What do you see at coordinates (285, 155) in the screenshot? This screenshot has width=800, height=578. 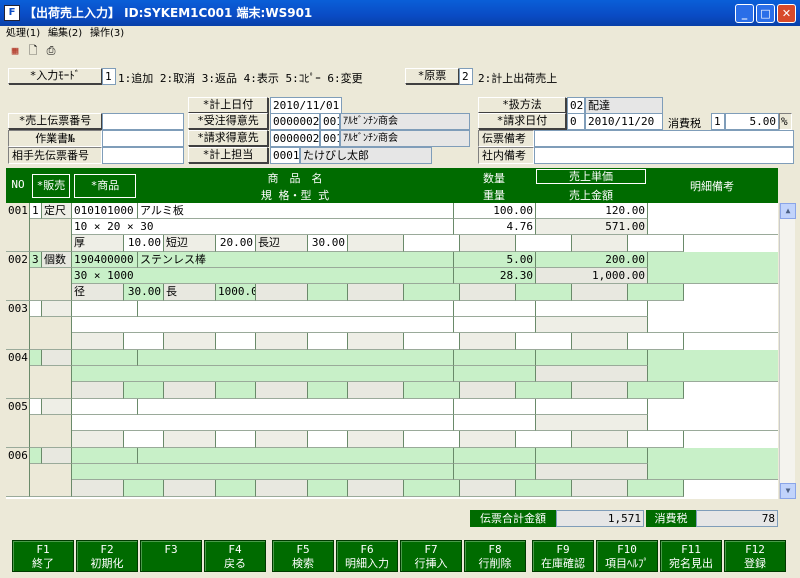 I see `tanto-code-field: 0001` at bounding box center [285, 155].